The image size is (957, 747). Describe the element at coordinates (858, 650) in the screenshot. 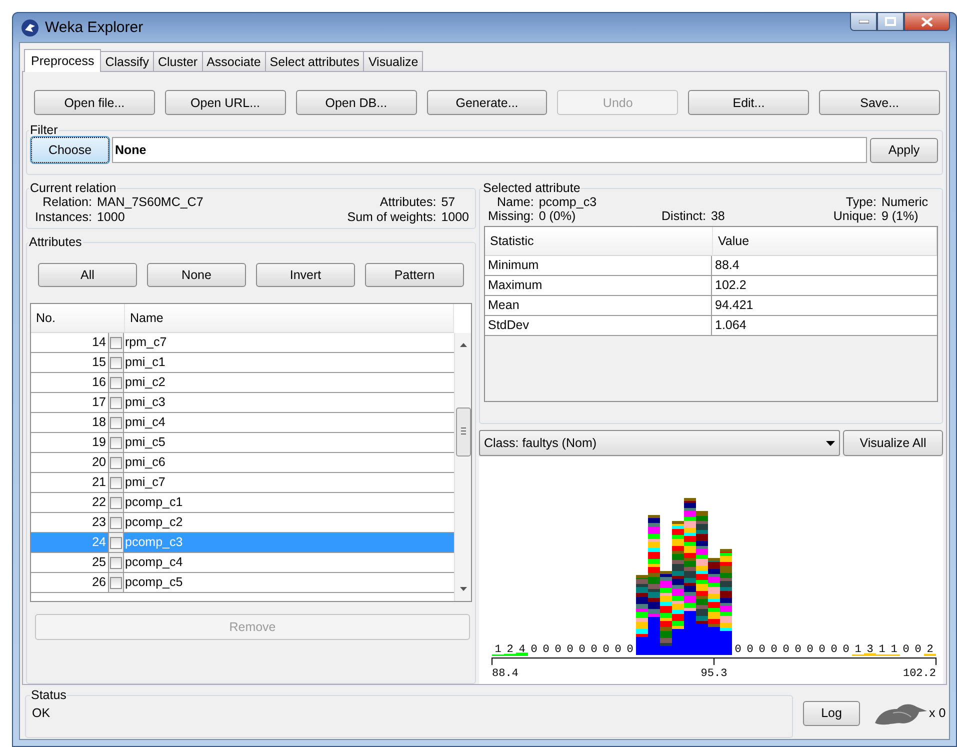

I see `bin-count: 1` at that location.